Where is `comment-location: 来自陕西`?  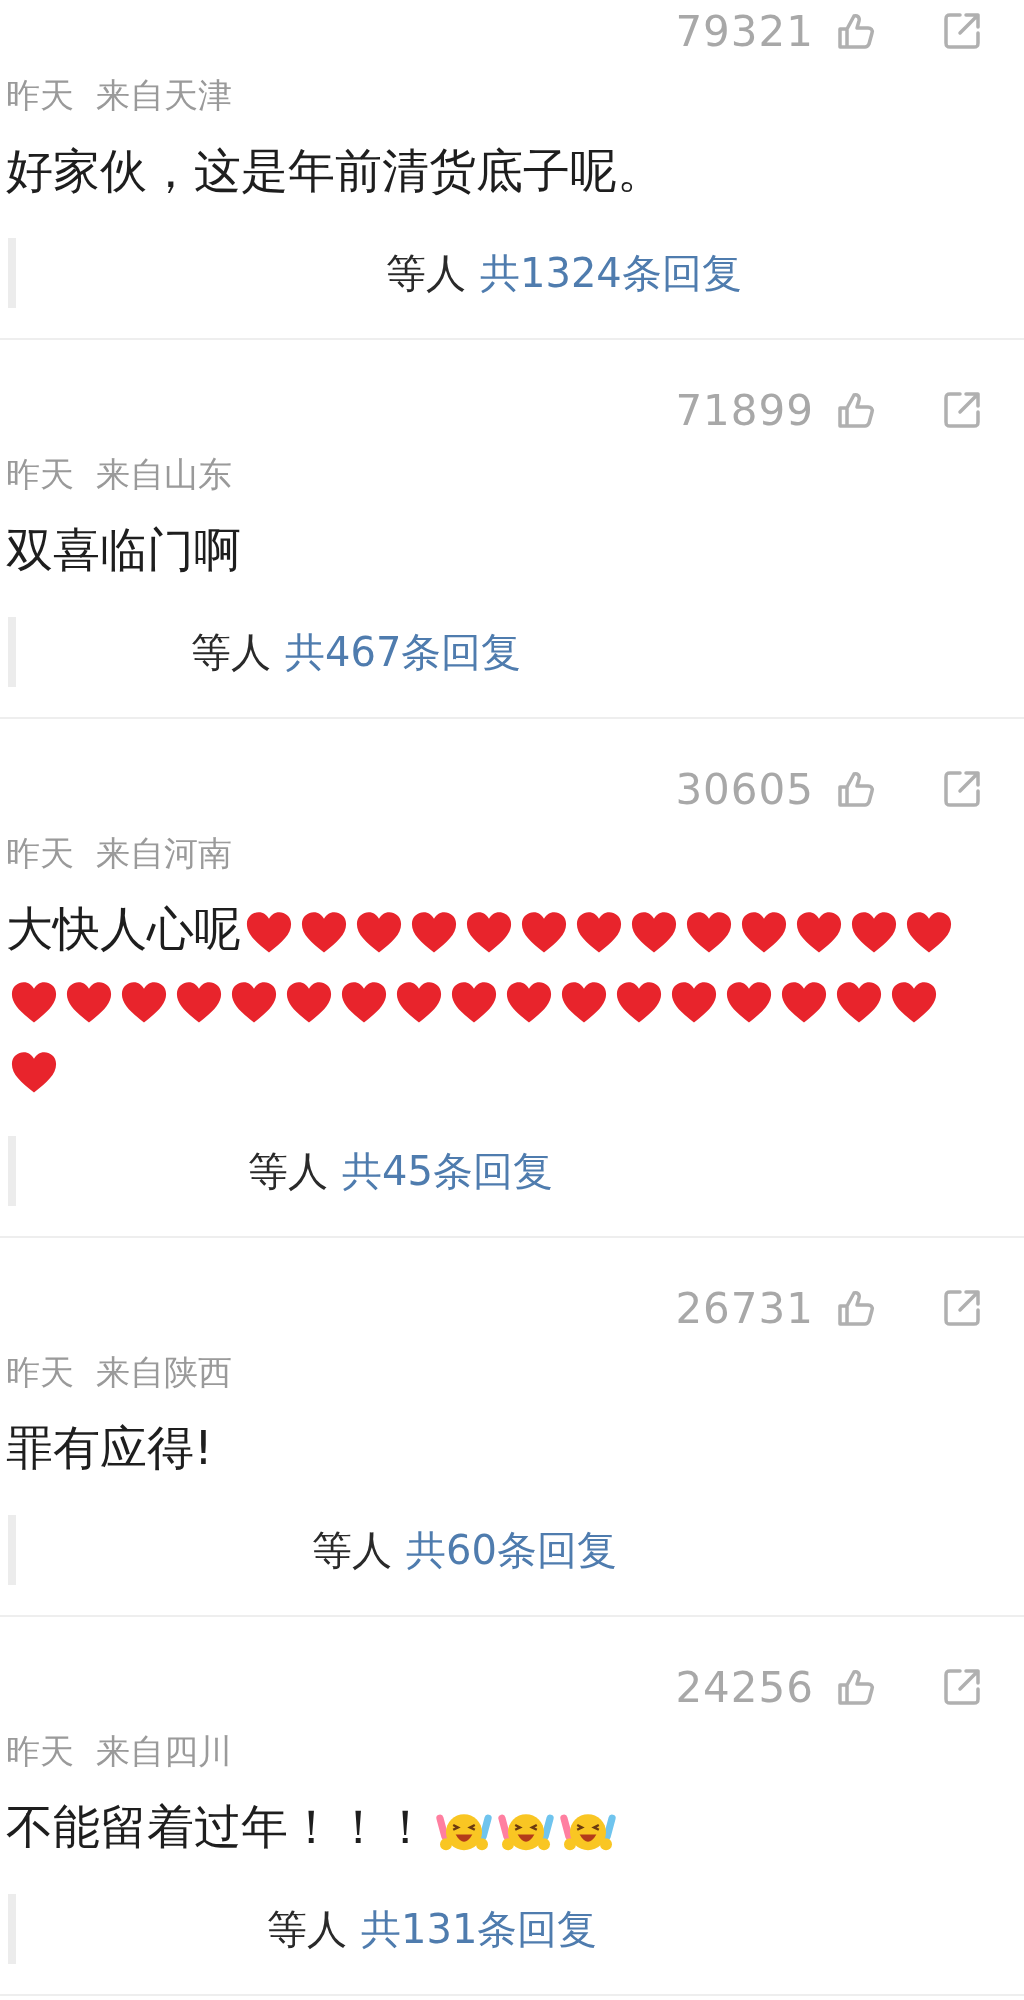
comment-location: 来自陕西 is located at coordinates (164, 1372).